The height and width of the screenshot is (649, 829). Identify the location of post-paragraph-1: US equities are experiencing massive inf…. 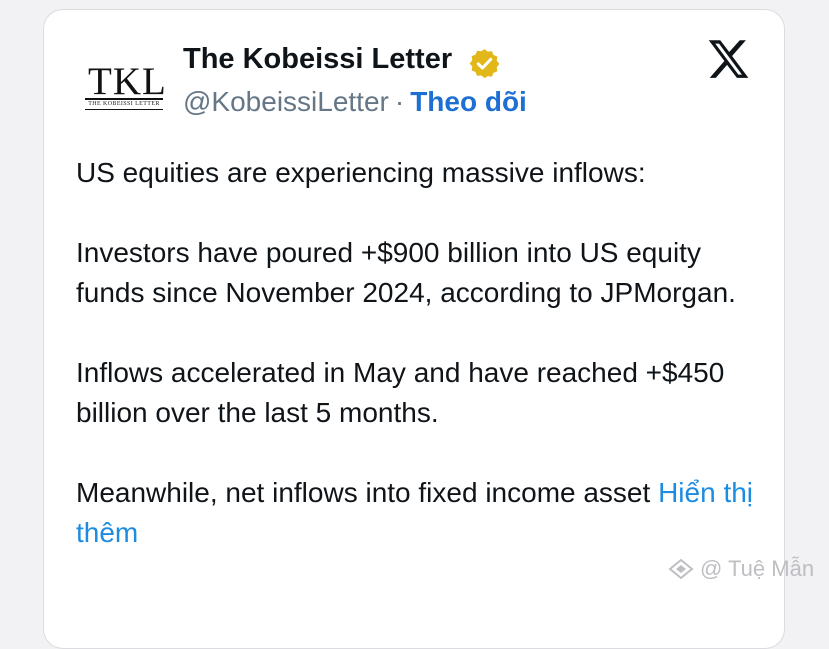
(361, 172).